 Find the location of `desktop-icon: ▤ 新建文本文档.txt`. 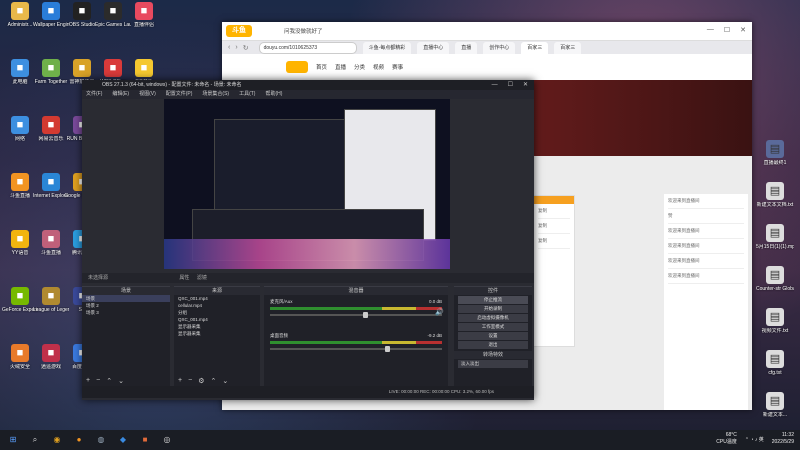

desktop-icon: ▤ 新建文本文档.txt is located at coordinates (775, 195).